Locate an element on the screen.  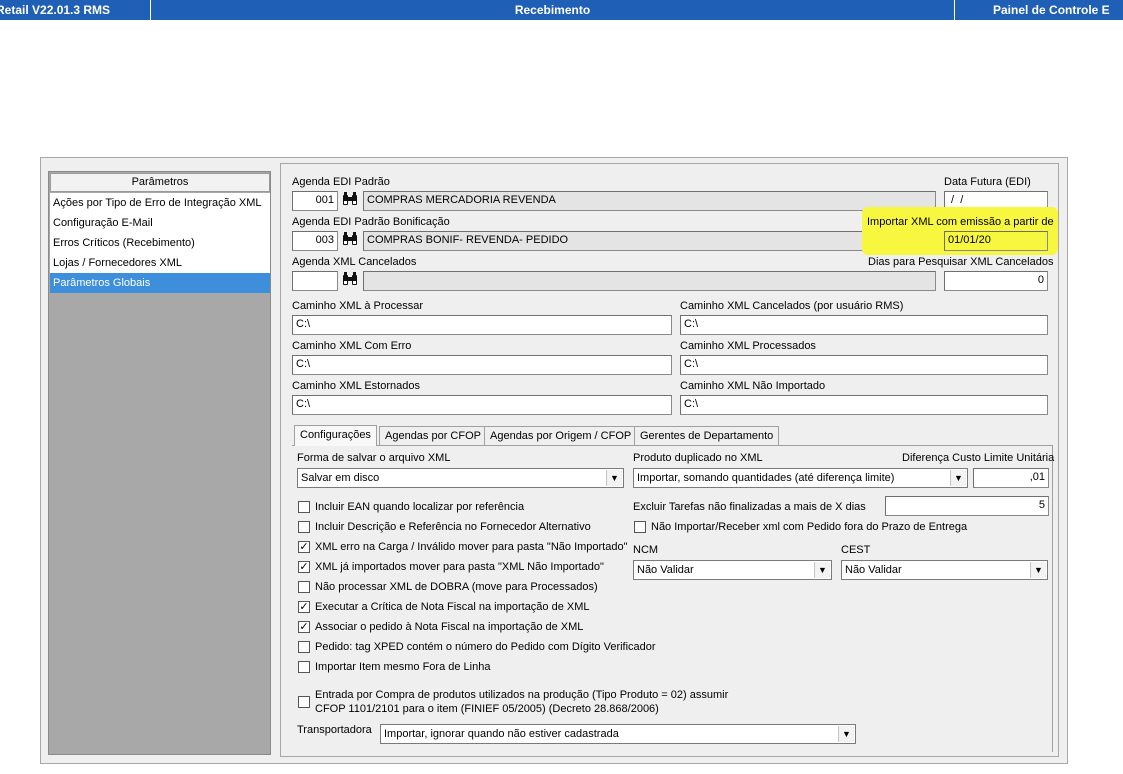
dias-pesquisar-input: 0 is located at coordinates (996, 281).